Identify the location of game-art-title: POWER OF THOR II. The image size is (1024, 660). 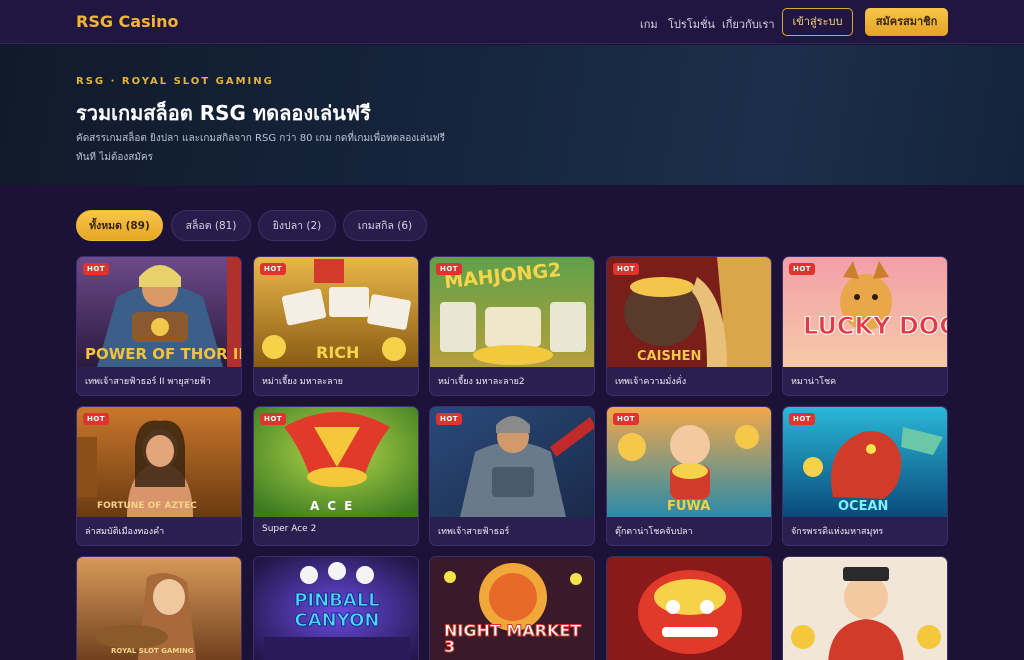
(163, 354).